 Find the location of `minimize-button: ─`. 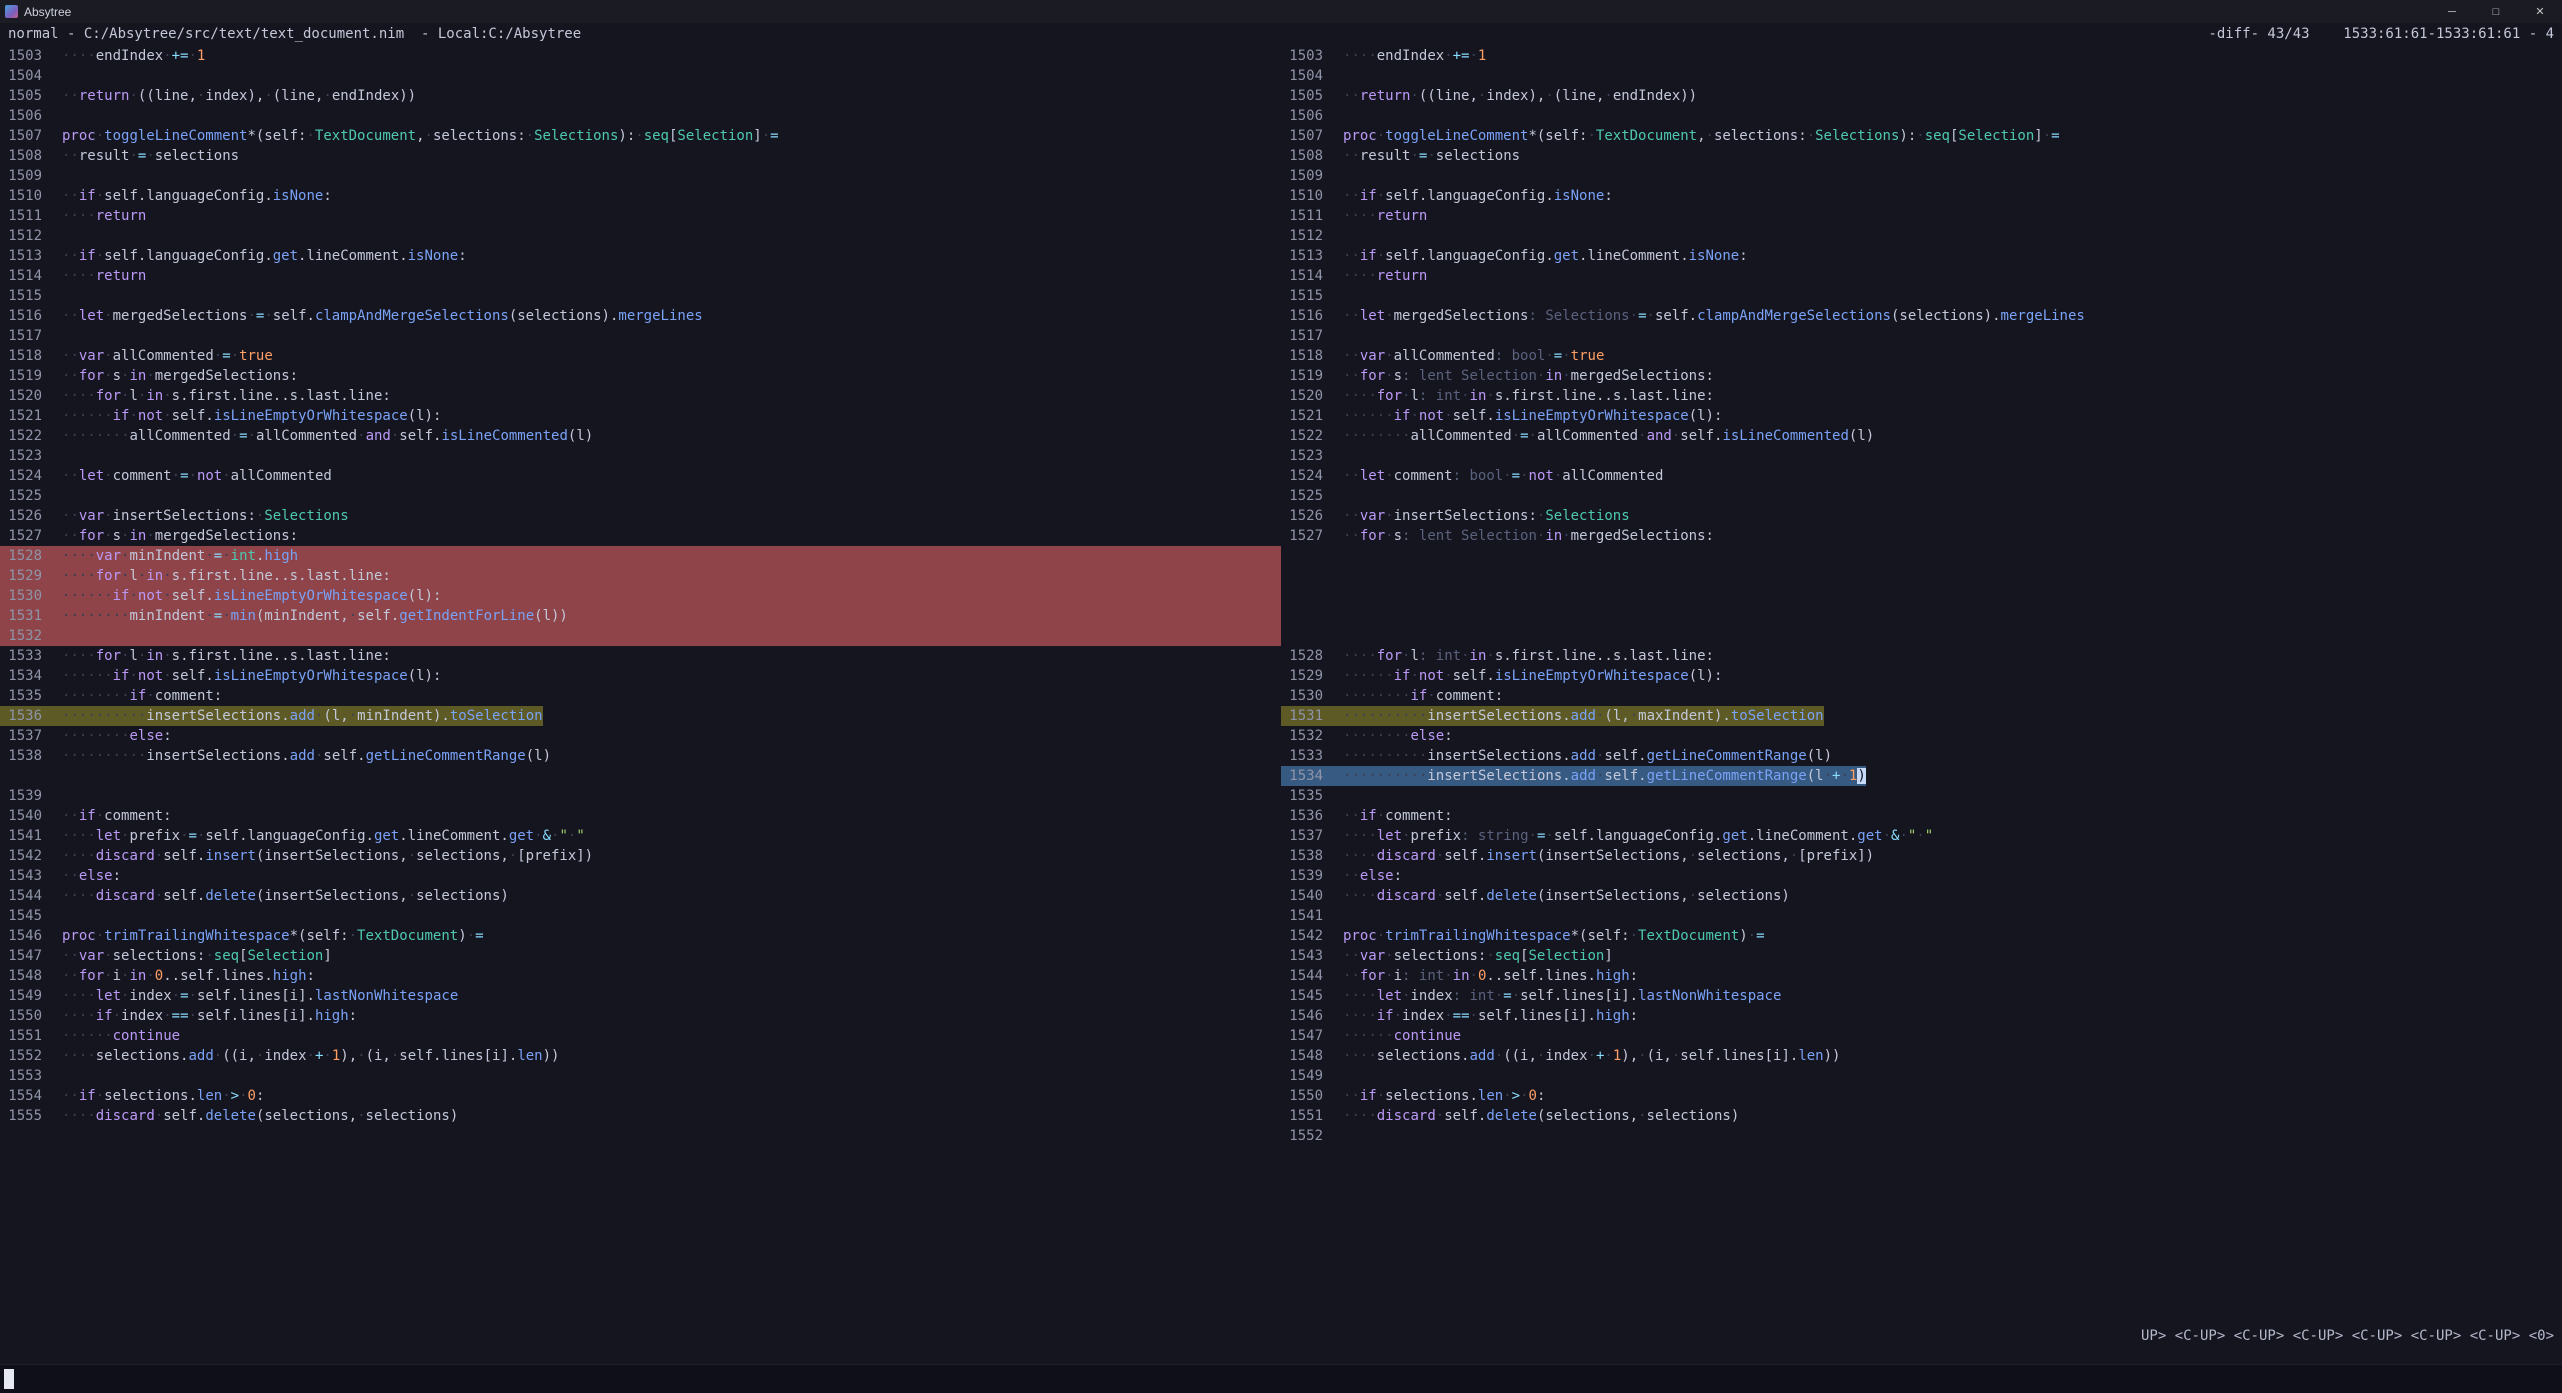

minimize-button: ─ is located at coordinates (2452, 11).